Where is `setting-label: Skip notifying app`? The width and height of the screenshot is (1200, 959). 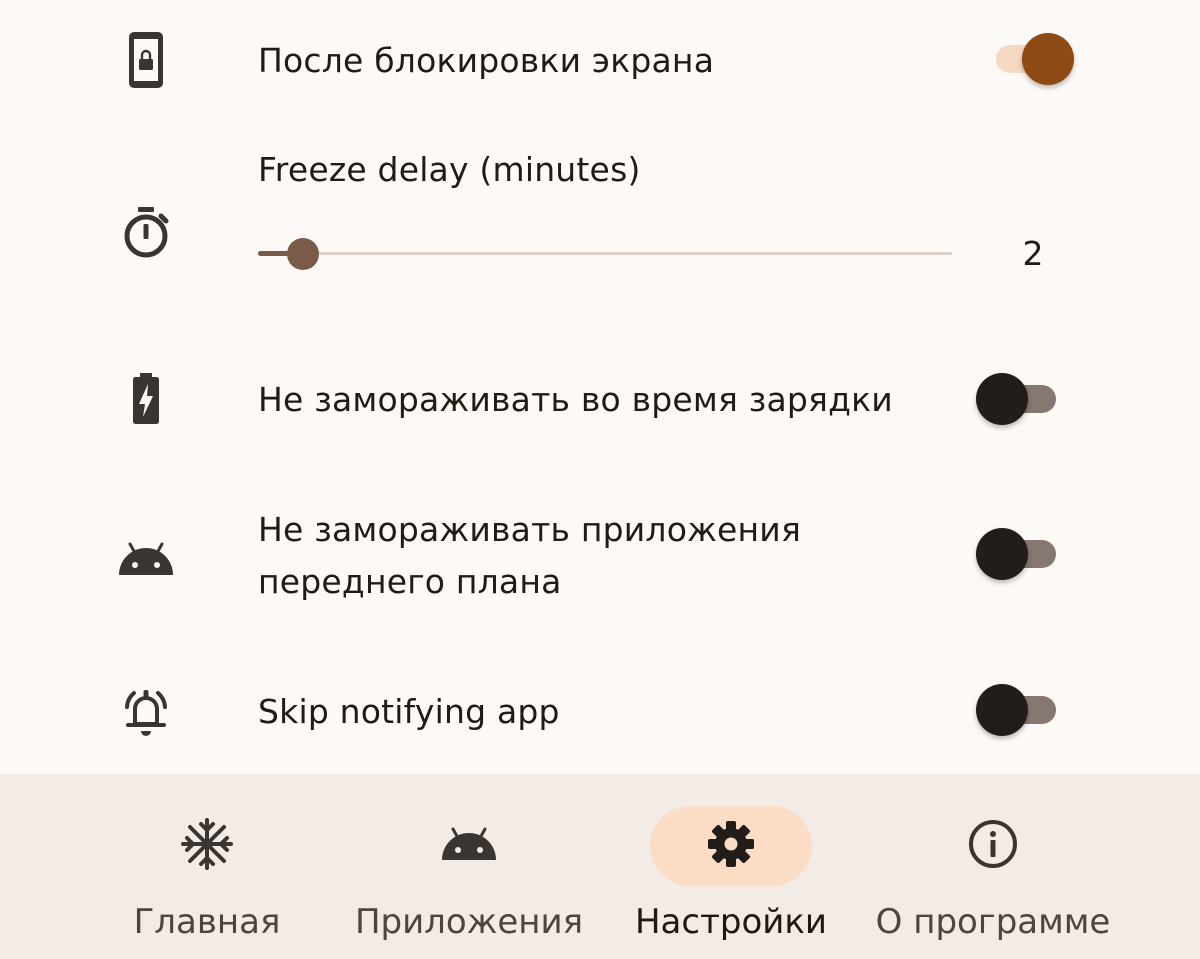 setting-label: Skip notifying app is located at coordinates (409, 711).